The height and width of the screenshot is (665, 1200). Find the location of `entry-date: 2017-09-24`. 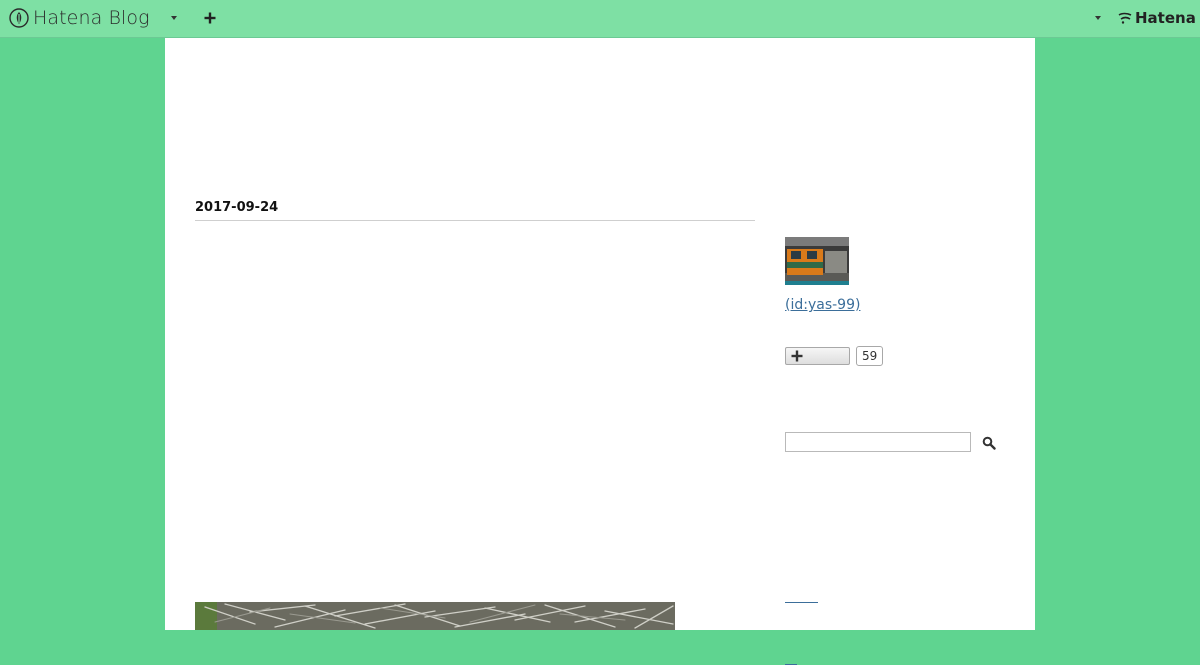

entry-date: 2017-09-24 is located at coordinates (236, 207).